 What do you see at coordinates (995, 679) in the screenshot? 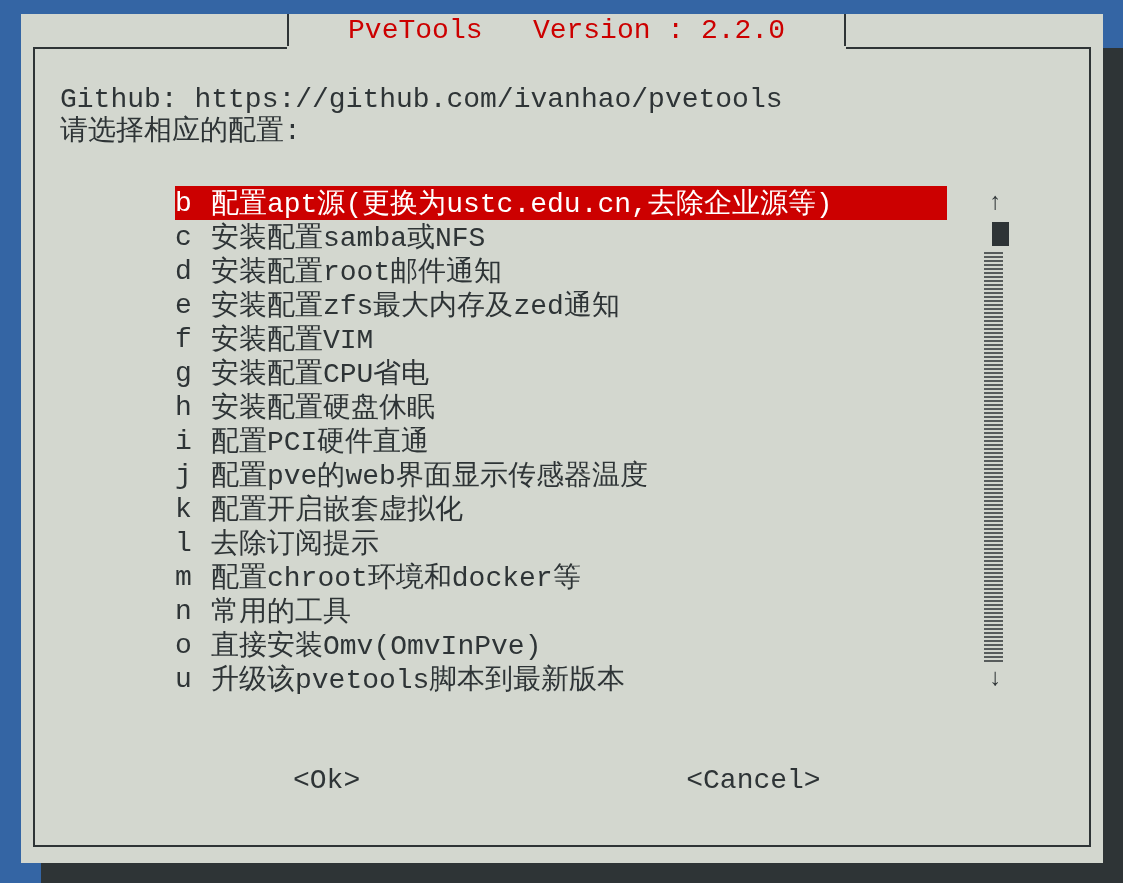
I see `scroll-down-arrow: ↓` at bounding box center [995, 679].